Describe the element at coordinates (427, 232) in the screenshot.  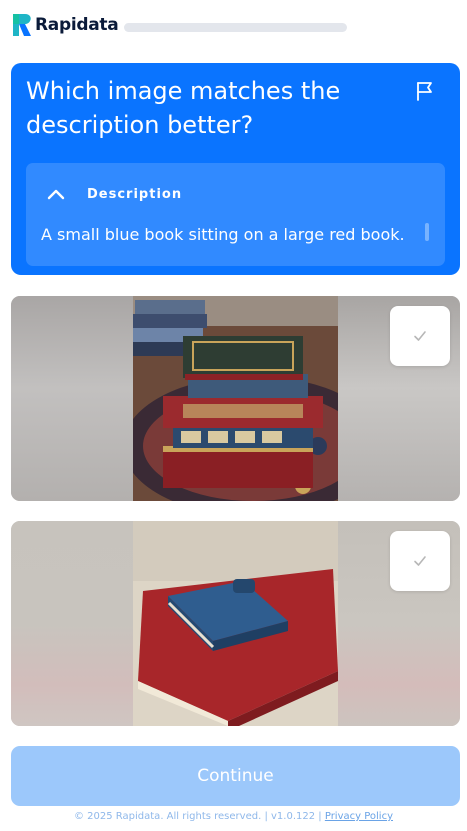
I see `description-scrollbar` at that location.